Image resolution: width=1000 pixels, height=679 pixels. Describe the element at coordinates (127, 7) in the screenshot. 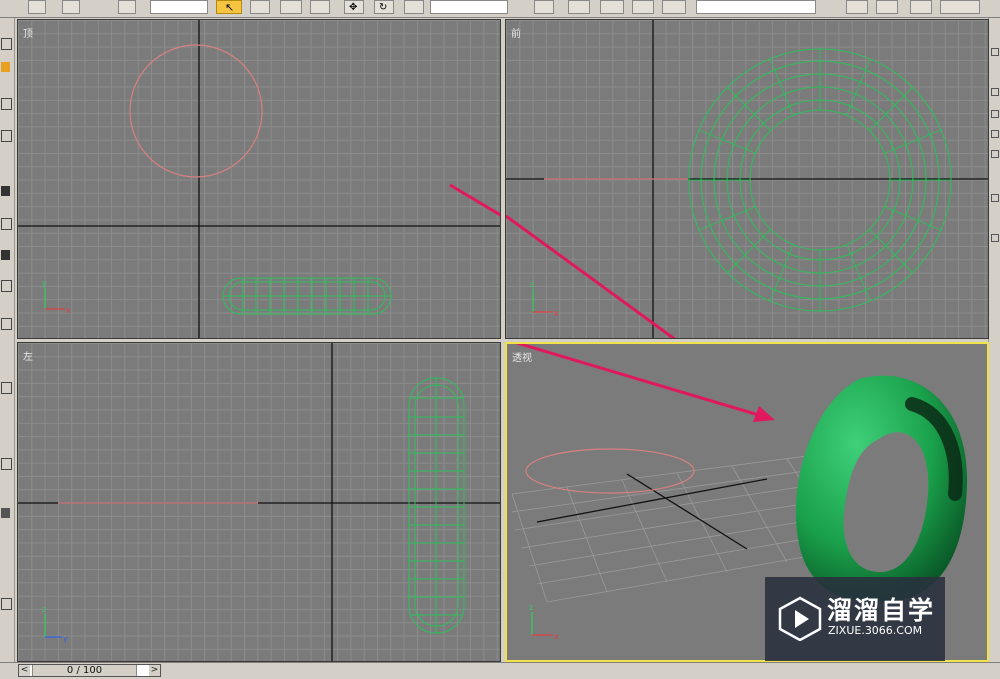

I see `bind-button` at that location.